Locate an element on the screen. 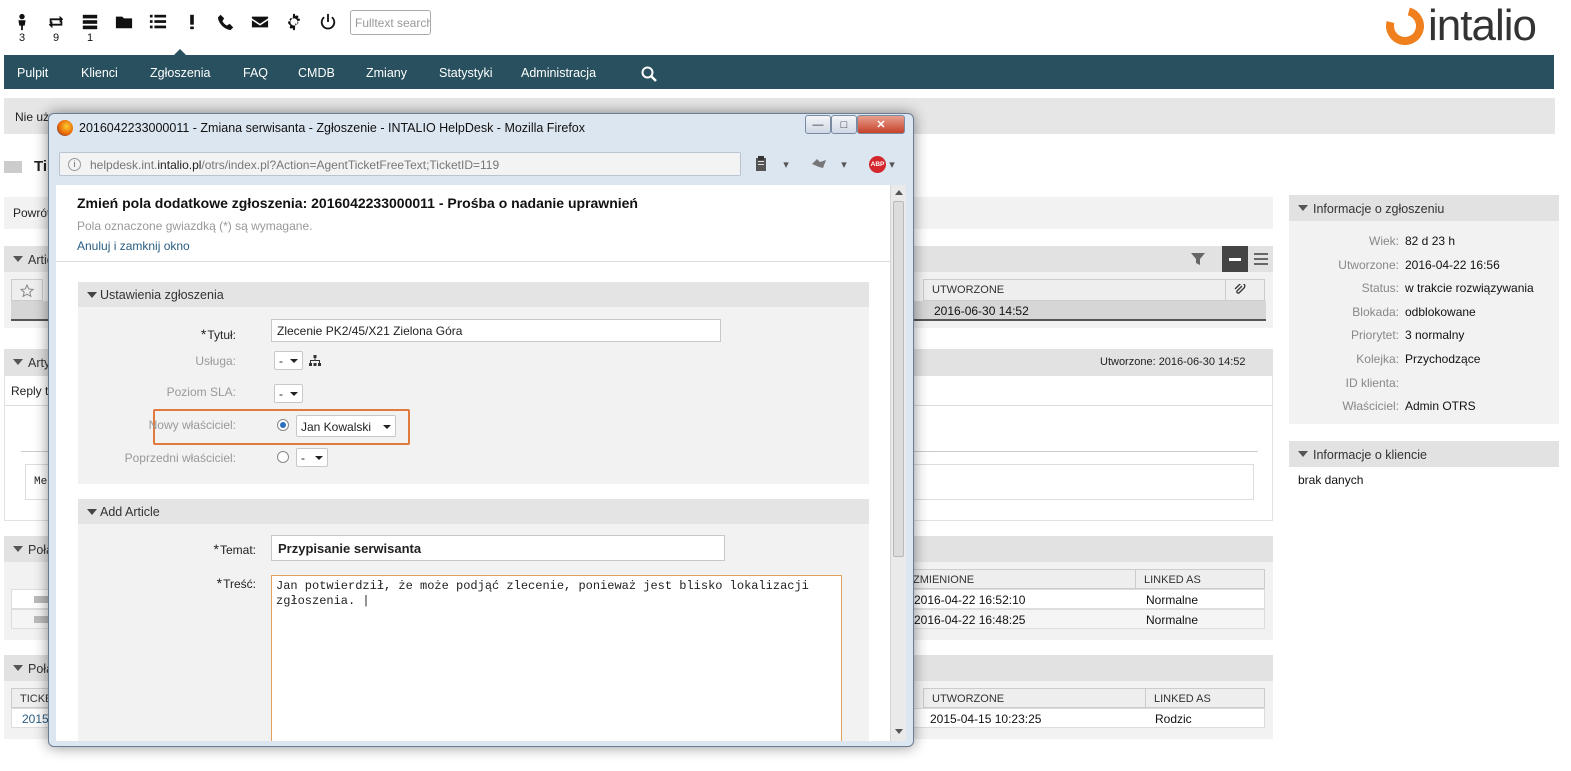  back-link: Powrót is located at coordinates (31, 213).